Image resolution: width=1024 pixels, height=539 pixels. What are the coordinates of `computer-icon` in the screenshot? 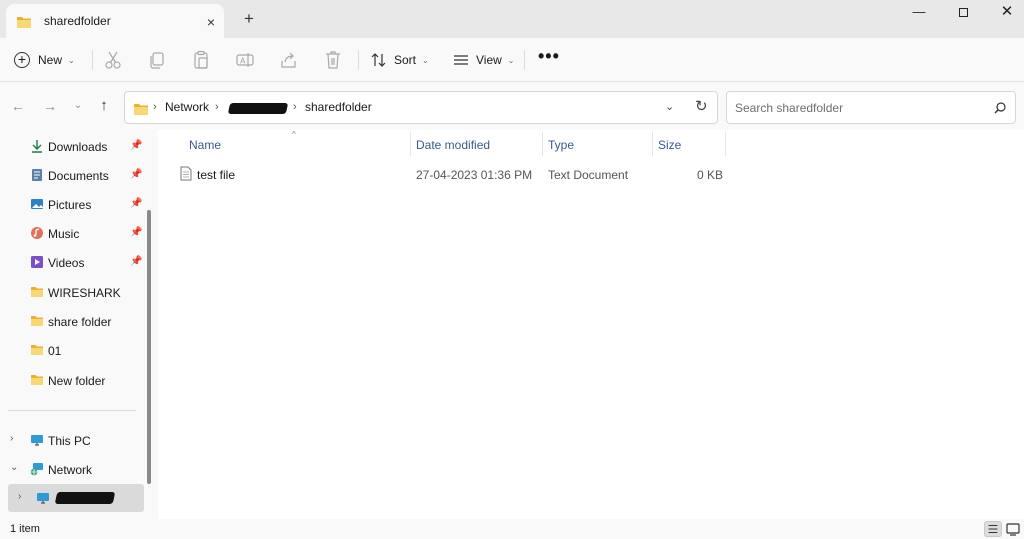 It's located at (37, 440).